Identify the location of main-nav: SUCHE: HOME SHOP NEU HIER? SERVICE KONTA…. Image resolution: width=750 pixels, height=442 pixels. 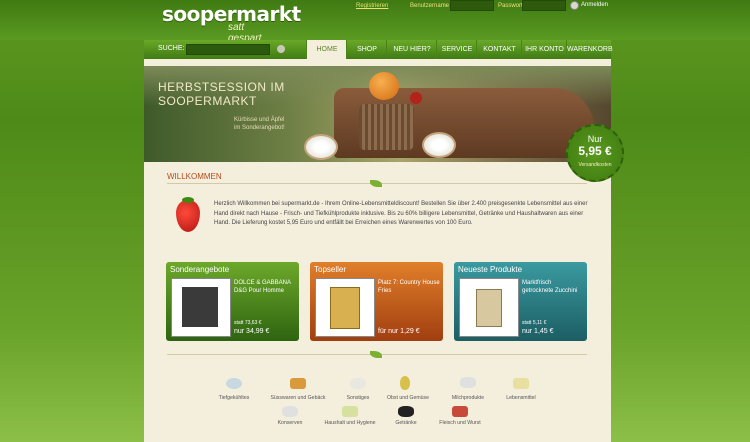
(378, 49).